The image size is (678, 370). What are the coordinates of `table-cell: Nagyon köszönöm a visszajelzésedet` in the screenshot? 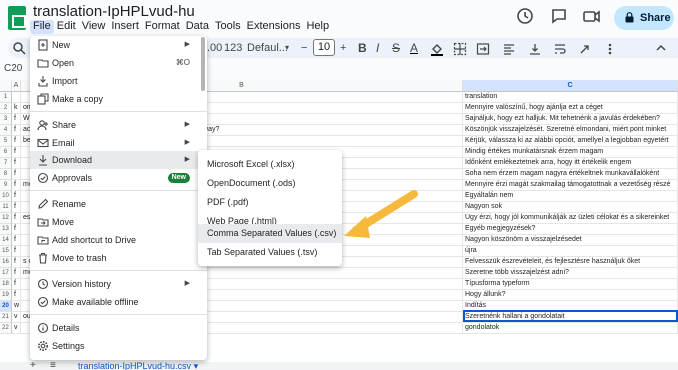 It's located at (570, 240).